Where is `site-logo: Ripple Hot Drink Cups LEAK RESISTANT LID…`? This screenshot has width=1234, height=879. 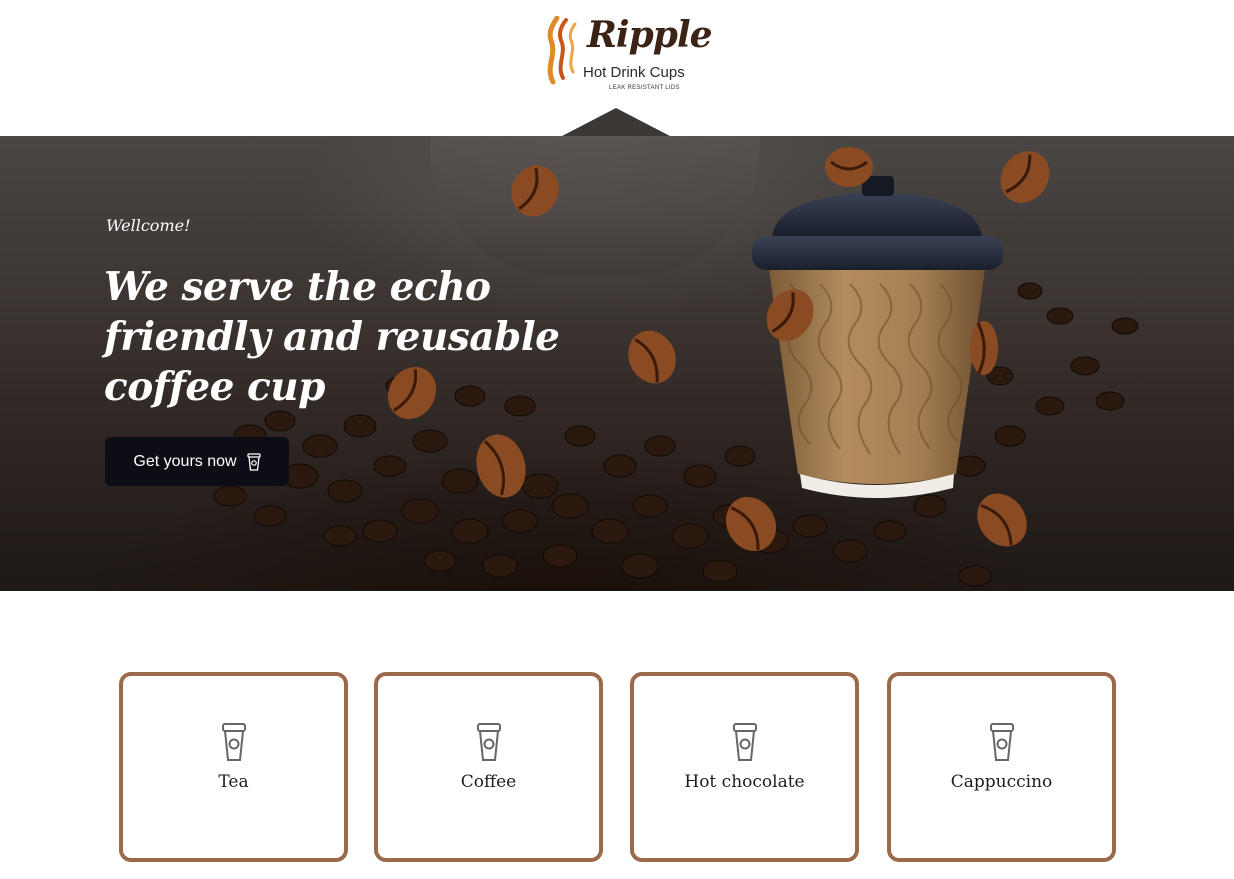
site-logo: Ripple Hot Drink Cups LEAK RESISTANT LID… is located at coordinates (628, 56).